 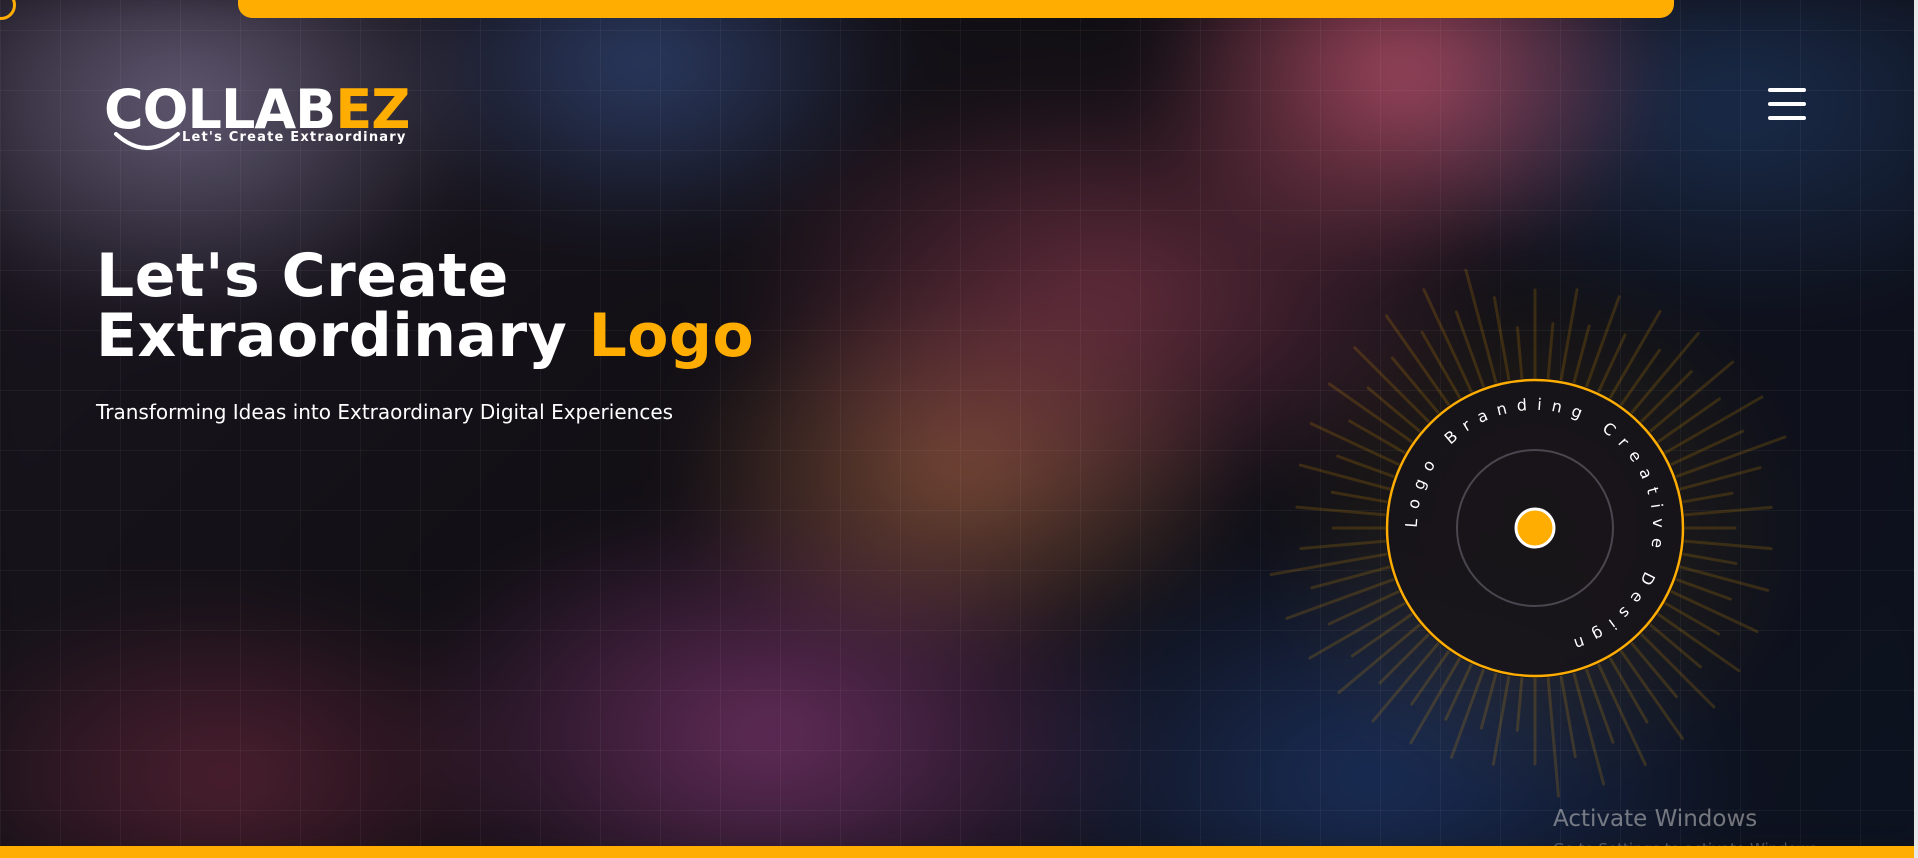 What do you see at coordinates (259, 117) in the screenshot?
I see `site-logo: COLLABEZ Let's Create Extraordinary` at bounding box center [259, 117].